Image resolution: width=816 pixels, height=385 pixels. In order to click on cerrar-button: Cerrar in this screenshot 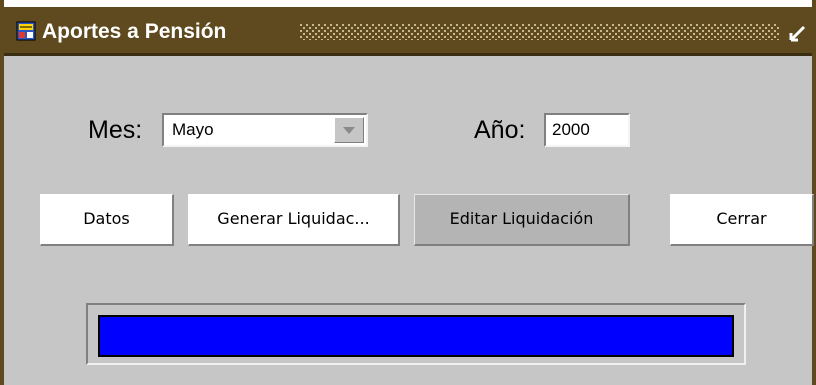, I will do `click(742, 220)`.